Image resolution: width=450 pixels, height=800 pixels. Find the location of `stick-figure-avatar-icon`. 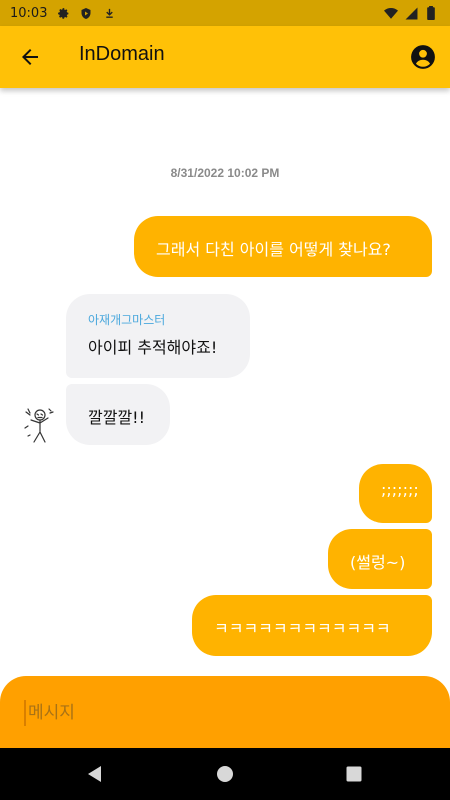

stick-figure-avatar-icon is located at coordinates (39, 425).